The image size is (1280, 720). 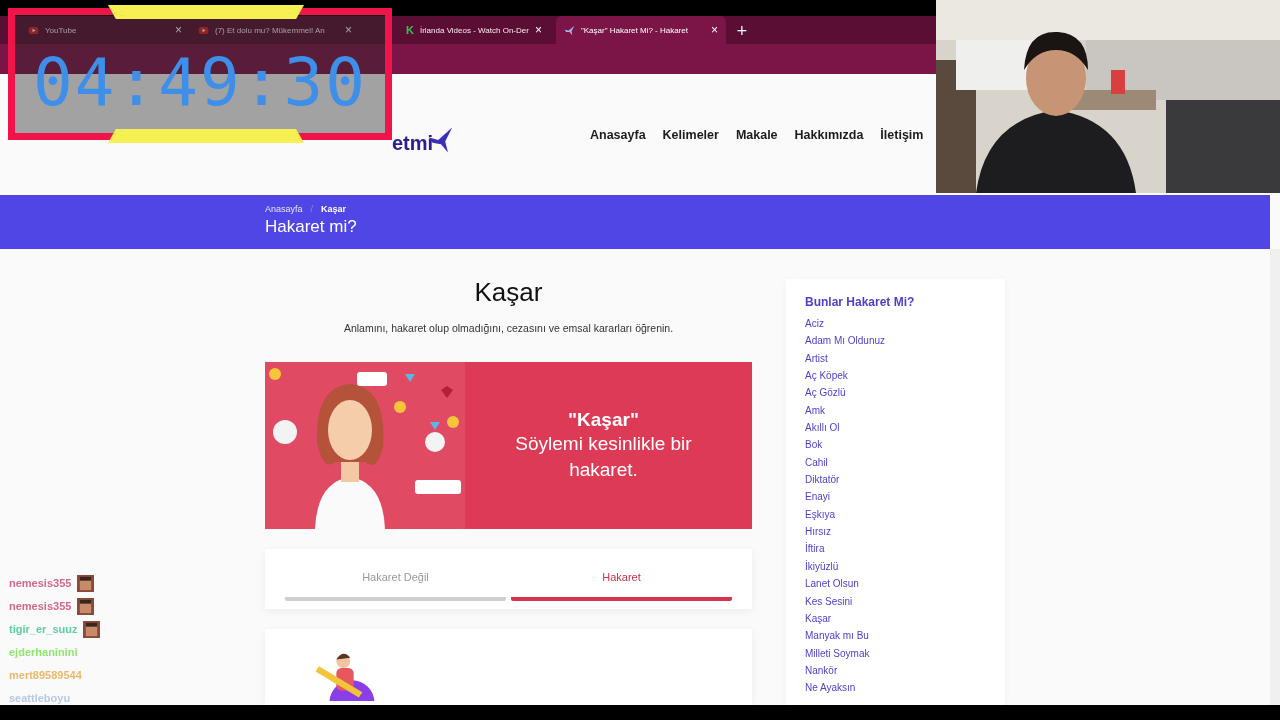 I want to click on breadcrumb-link: Kaşar, so click(x=334, y=209).